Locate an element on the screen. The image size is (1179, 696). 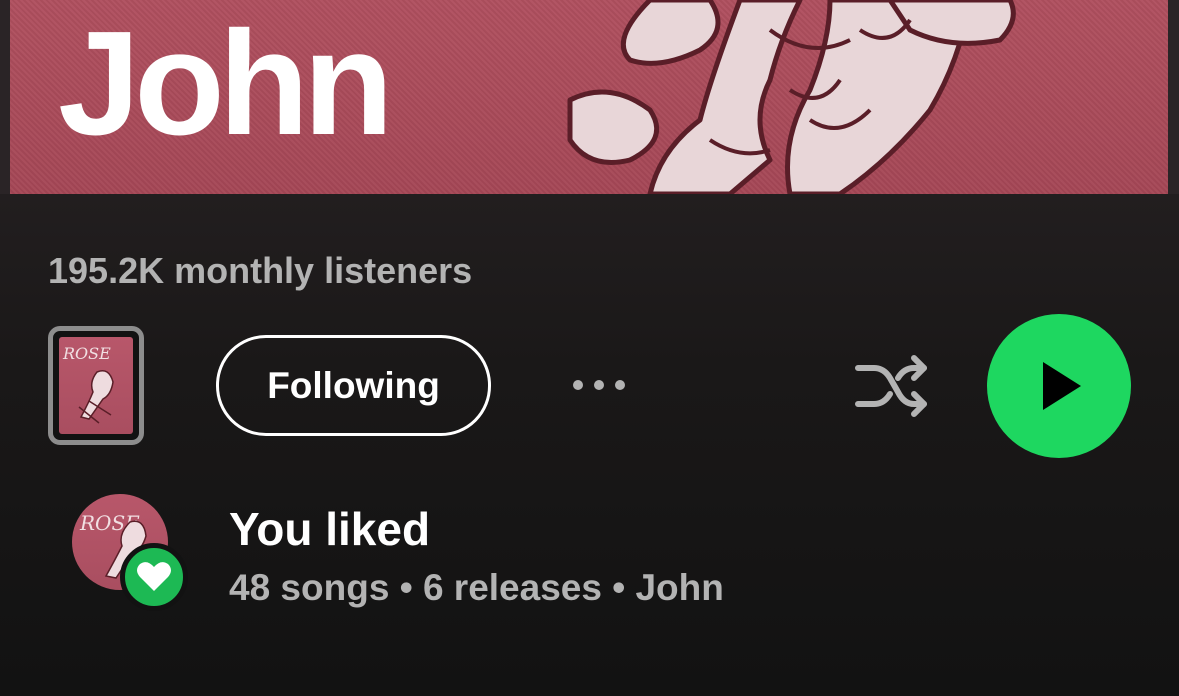
artist-name: John is located at coordinates (226, 83).